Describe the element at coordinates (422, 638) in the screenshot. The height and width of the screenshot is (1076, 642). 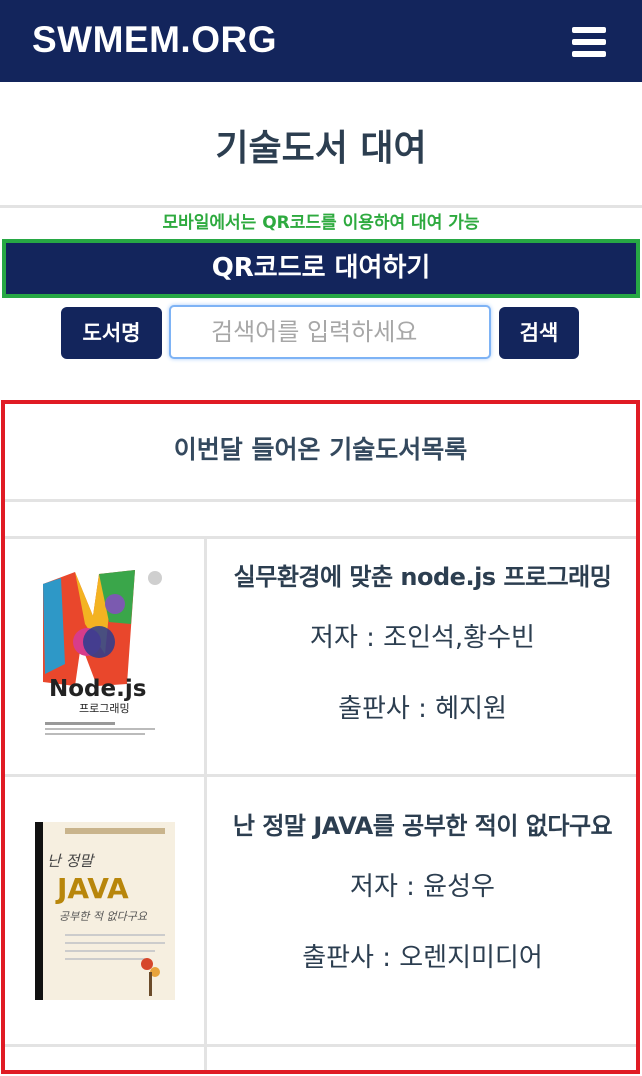
I see `book-author: 저자 : 조인석,황수빈` at that location.